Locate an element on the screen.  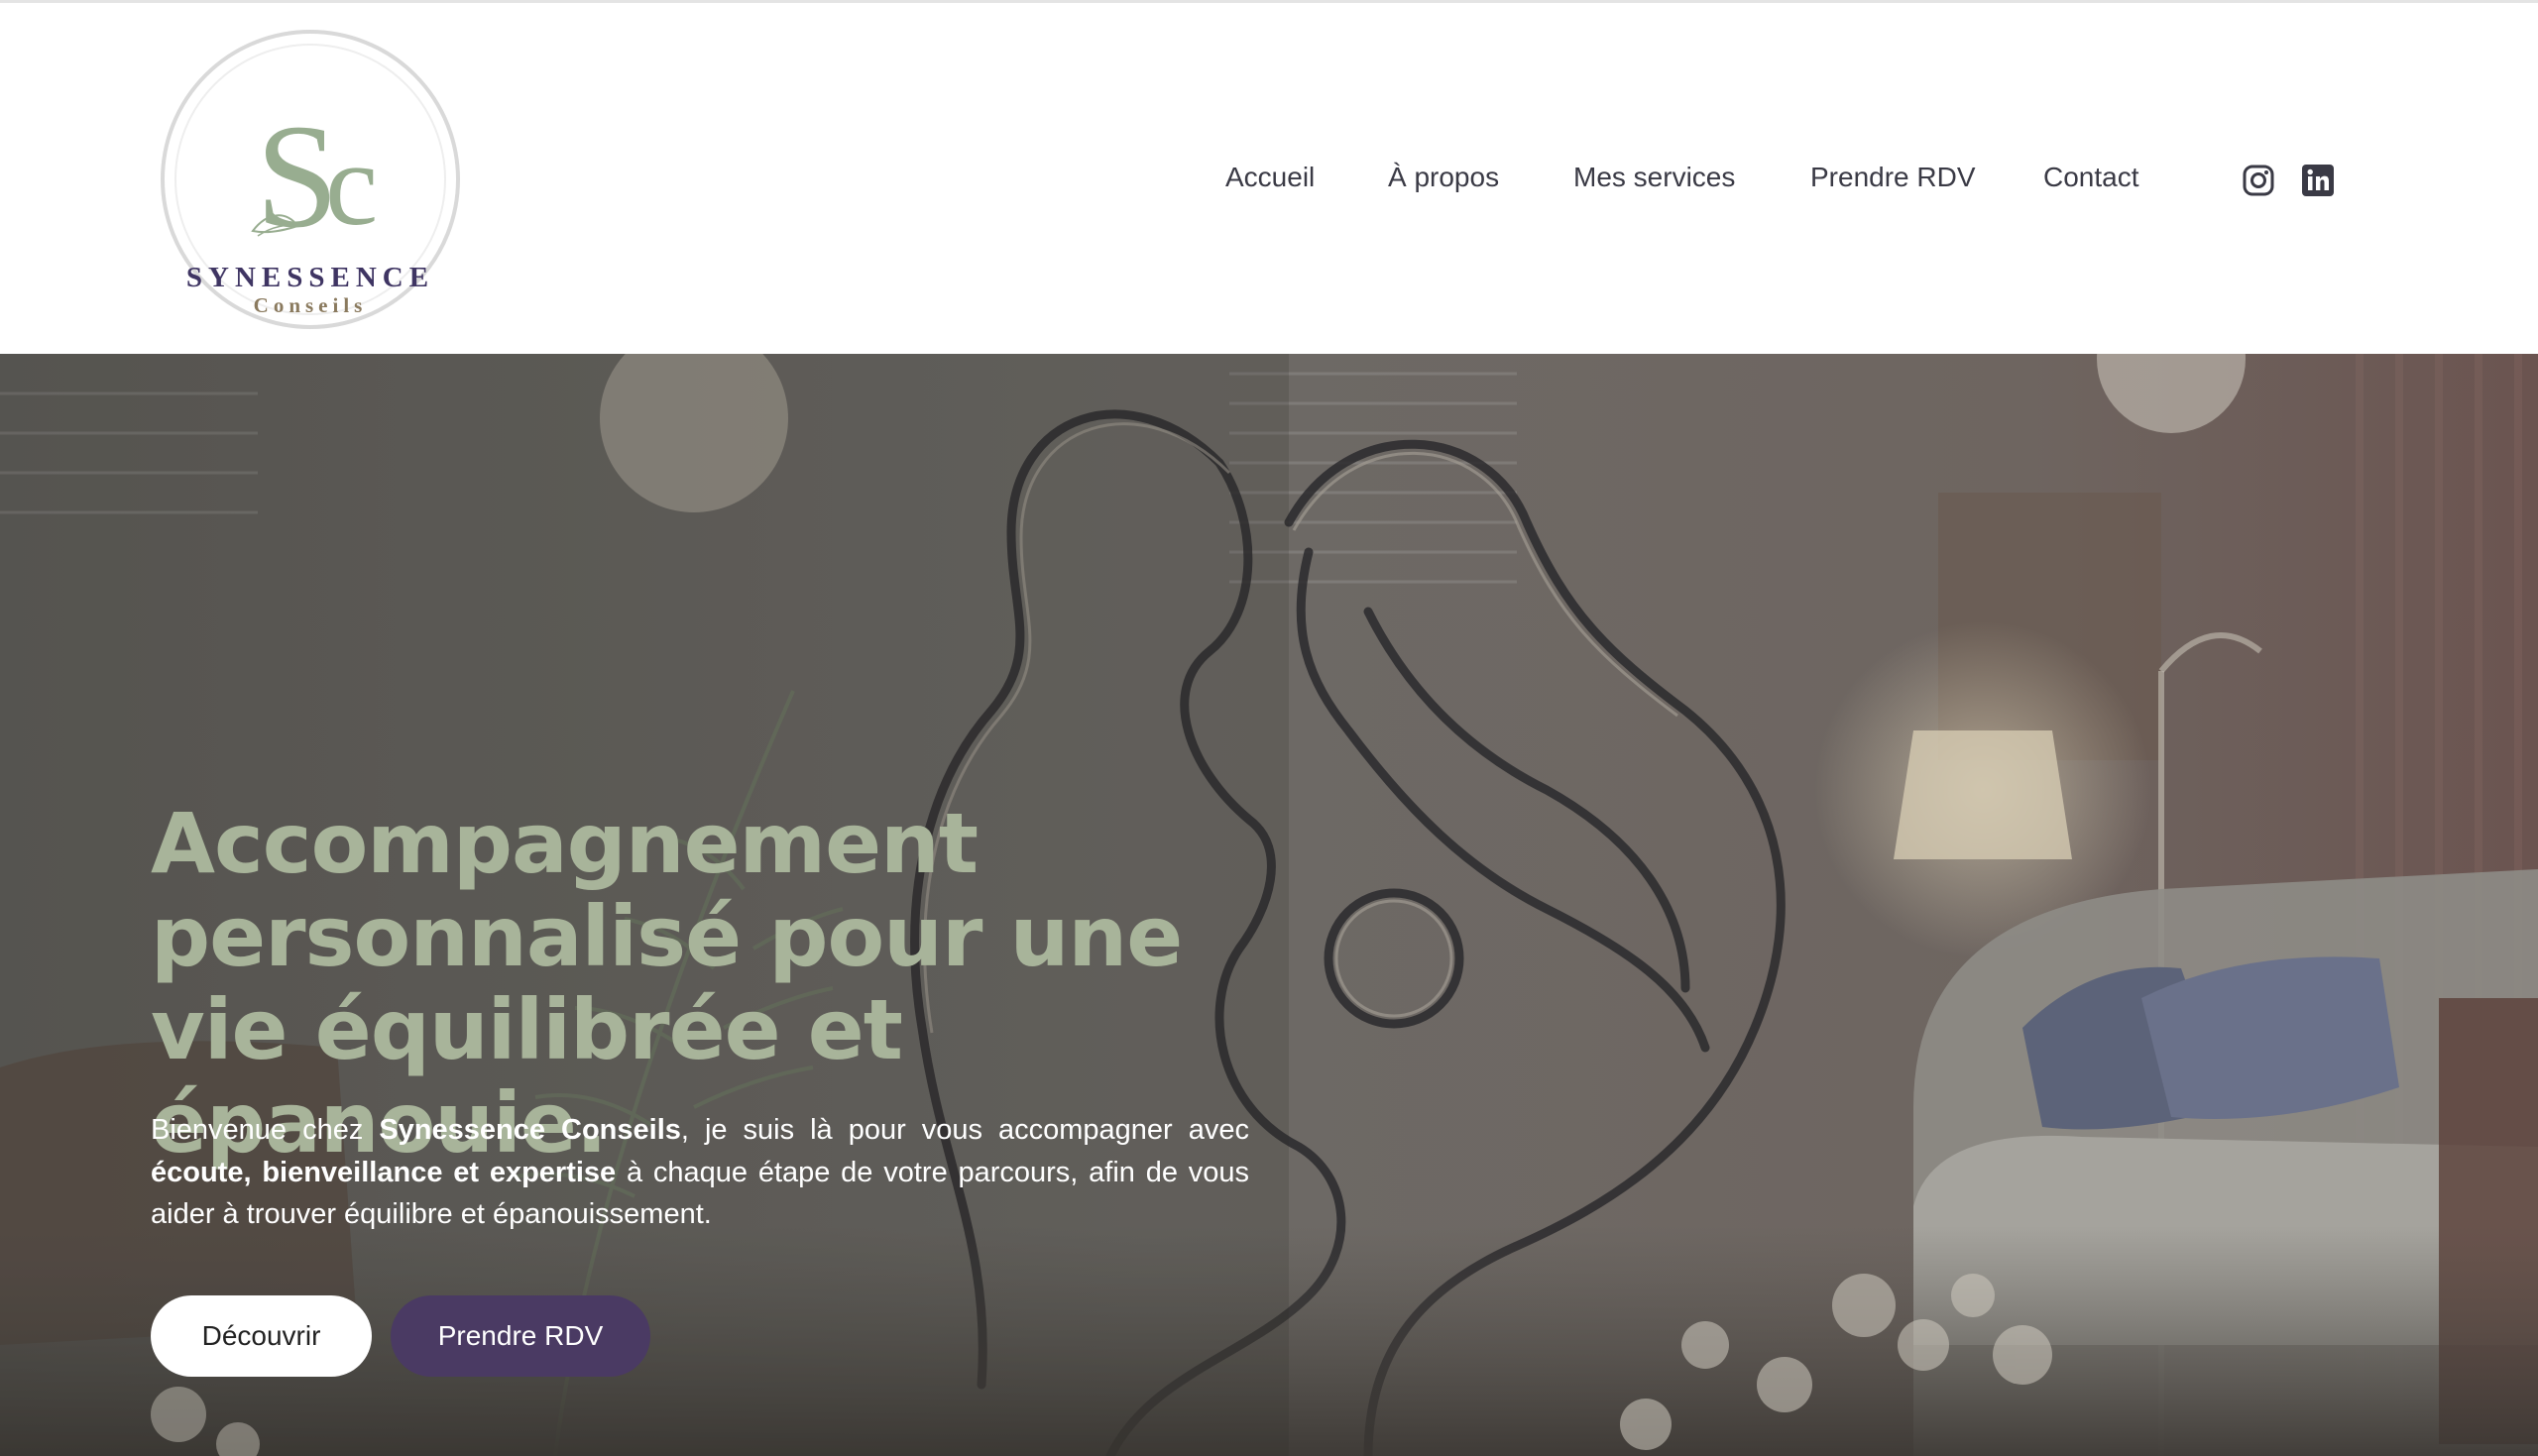
nav-accueil: Accueil is located at coordinates (1270, 177).